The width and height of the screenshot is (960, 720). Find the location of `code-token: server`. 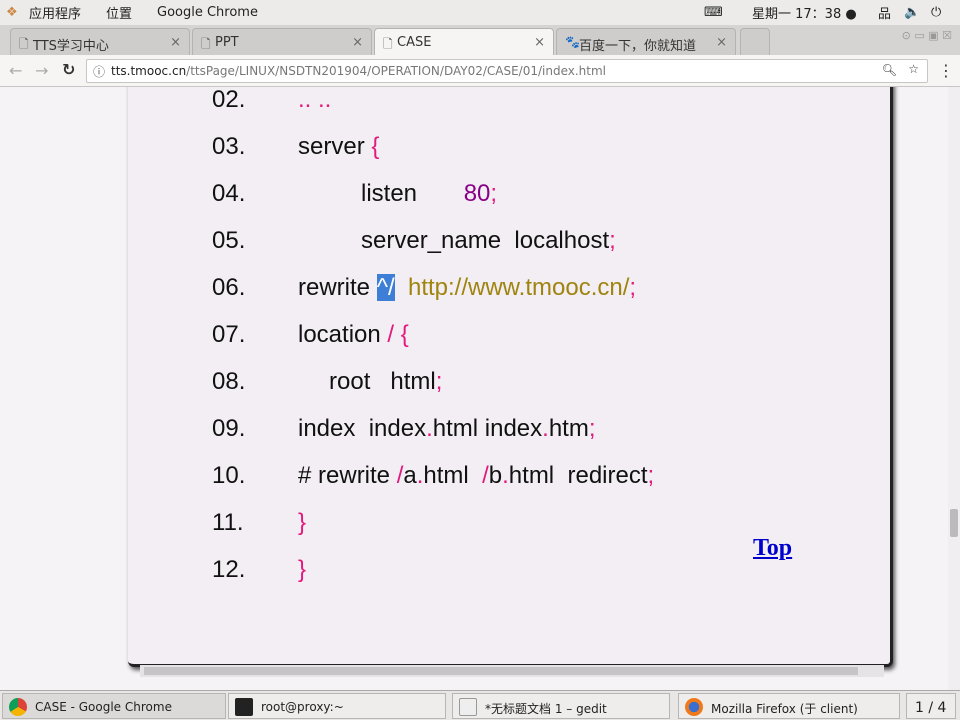

code-token: server is located at coordinates (335, 146).